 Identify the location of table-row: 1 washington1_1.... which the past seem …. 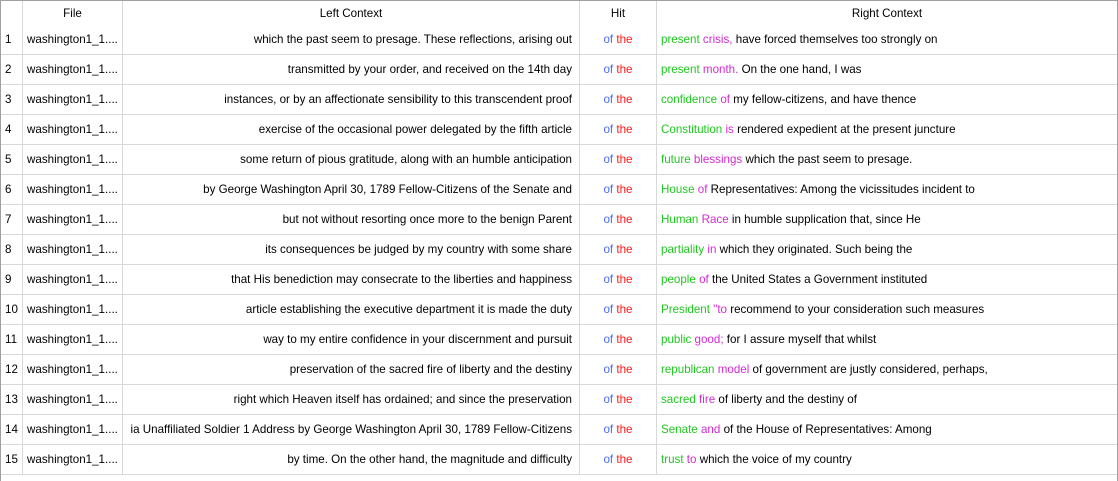
(559, 40).